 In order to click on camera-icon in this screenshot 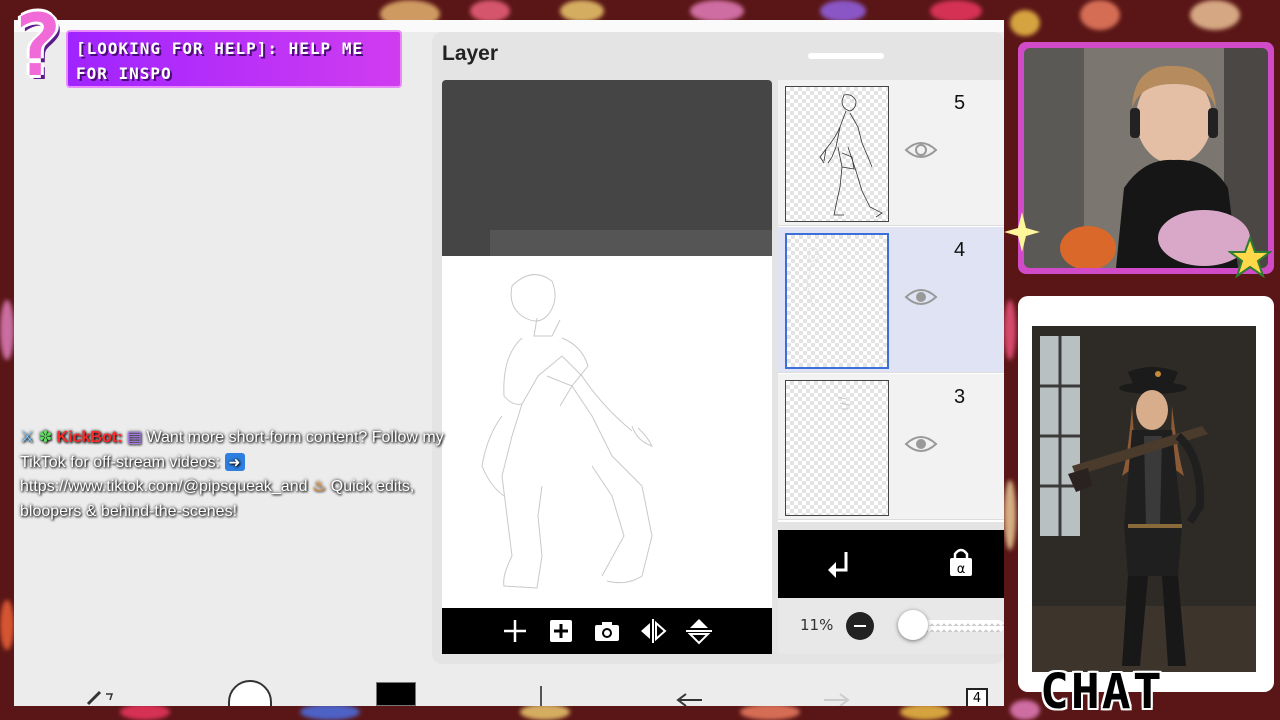, I will do `click(607, 631)`.